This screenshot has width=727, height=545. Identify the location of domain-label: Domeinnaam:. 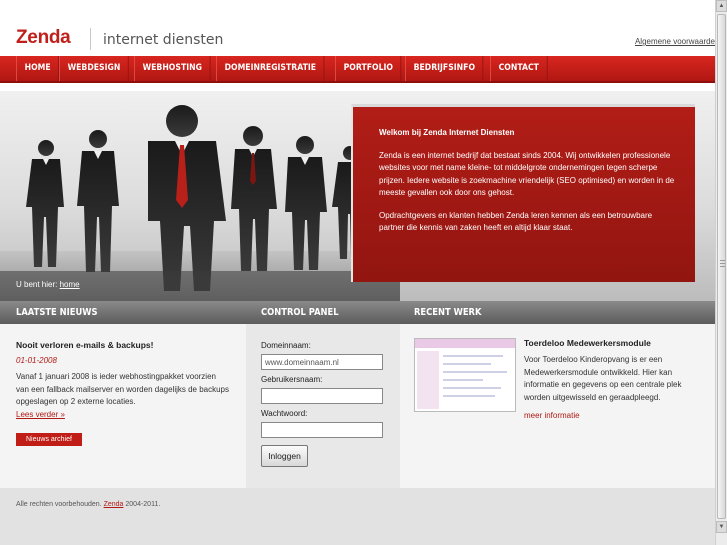
(286, 345).